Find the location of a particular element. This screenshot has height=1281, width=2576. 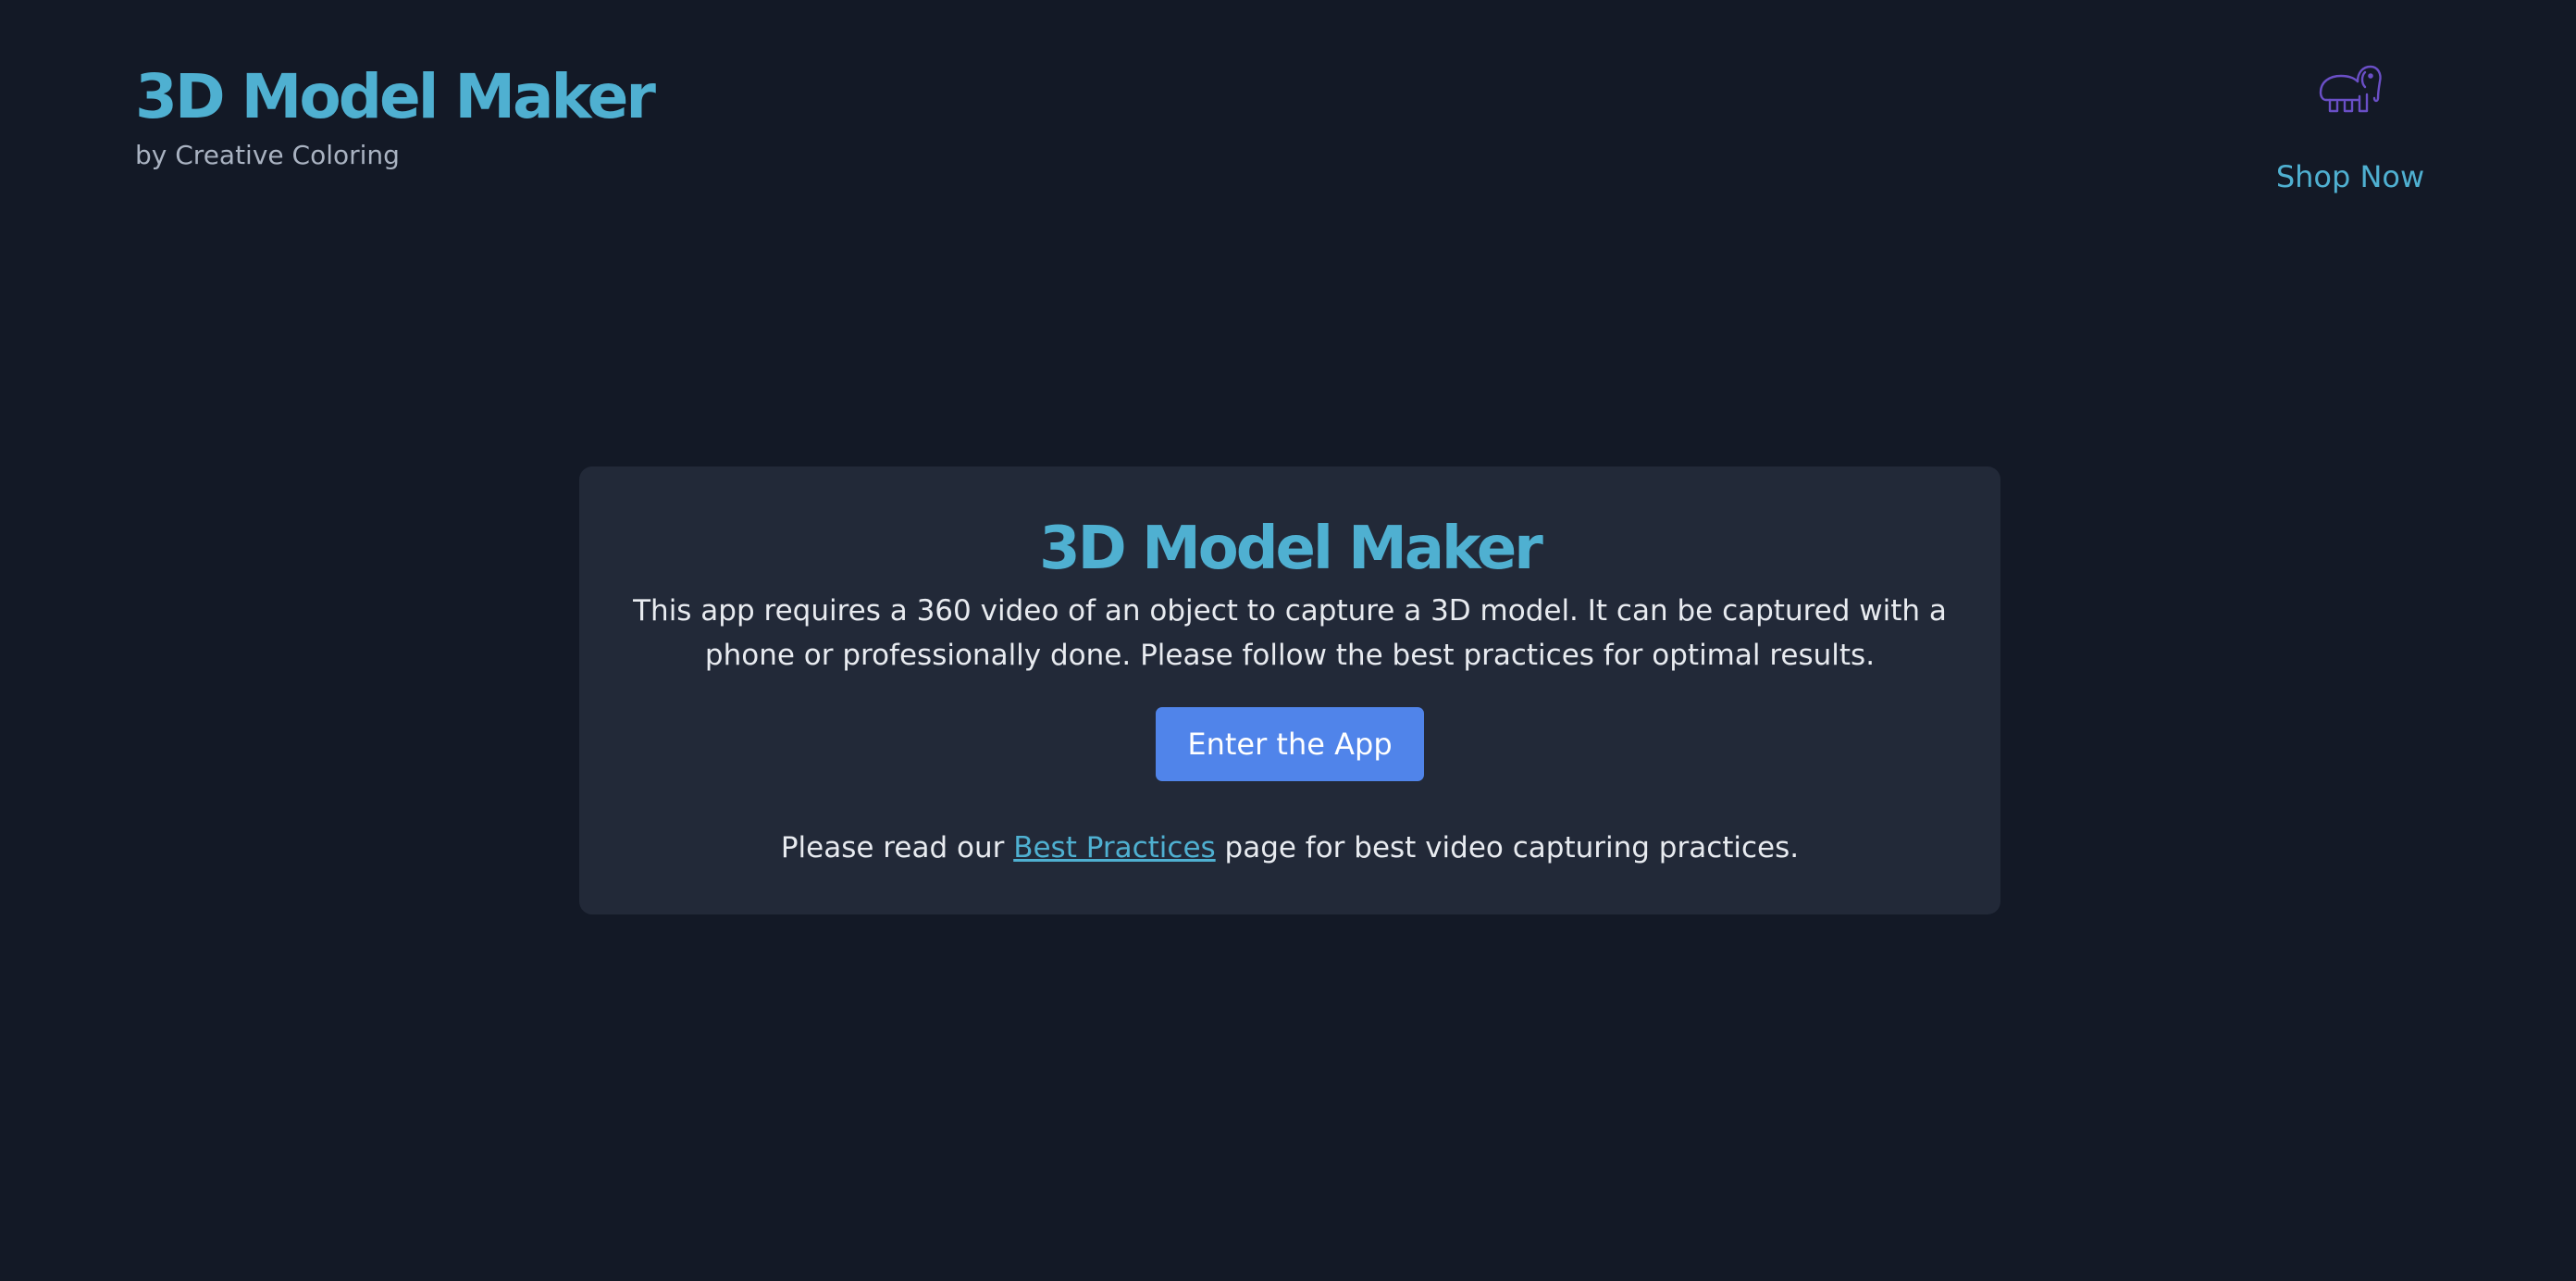

enter-app-button: Enter the App is located at coordinates (1290, 744).